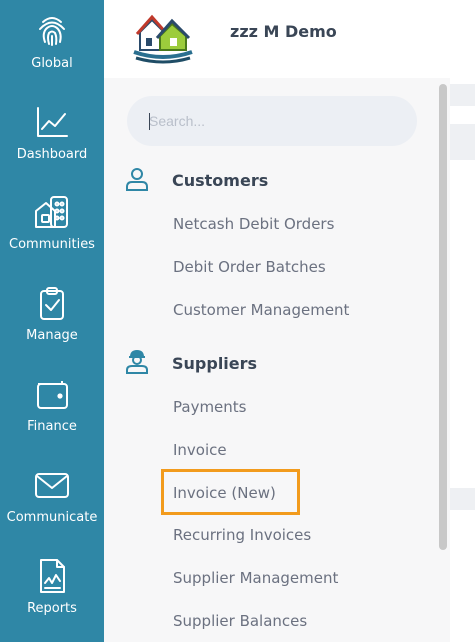 The image size is (475, 642). Describe the element at coordinates (255, 578) in the screenshot. I see `menu-item-supplier-management: Supplier Management` at that location.